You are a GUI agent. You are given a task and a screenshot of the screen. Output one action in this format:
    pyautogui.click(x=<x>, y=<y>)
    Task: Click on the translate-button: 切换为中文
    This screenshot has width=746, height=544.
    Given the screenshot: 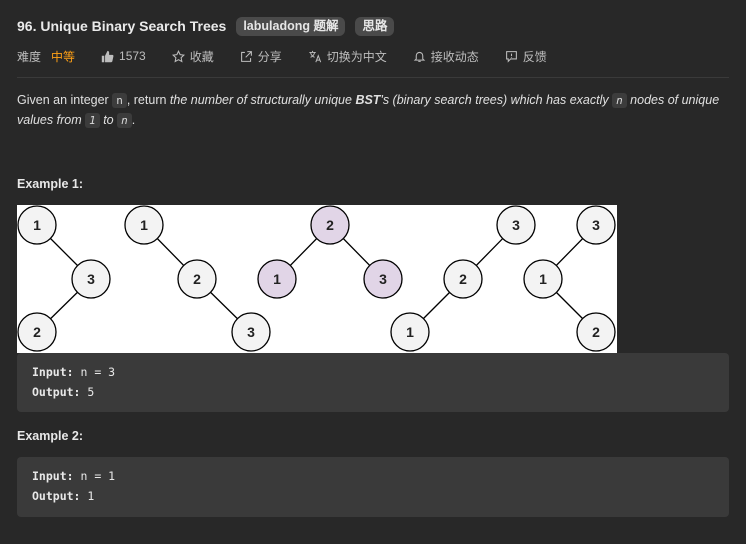 What is the action you would take?
    pyautogui.click(x=347, y=56)
    